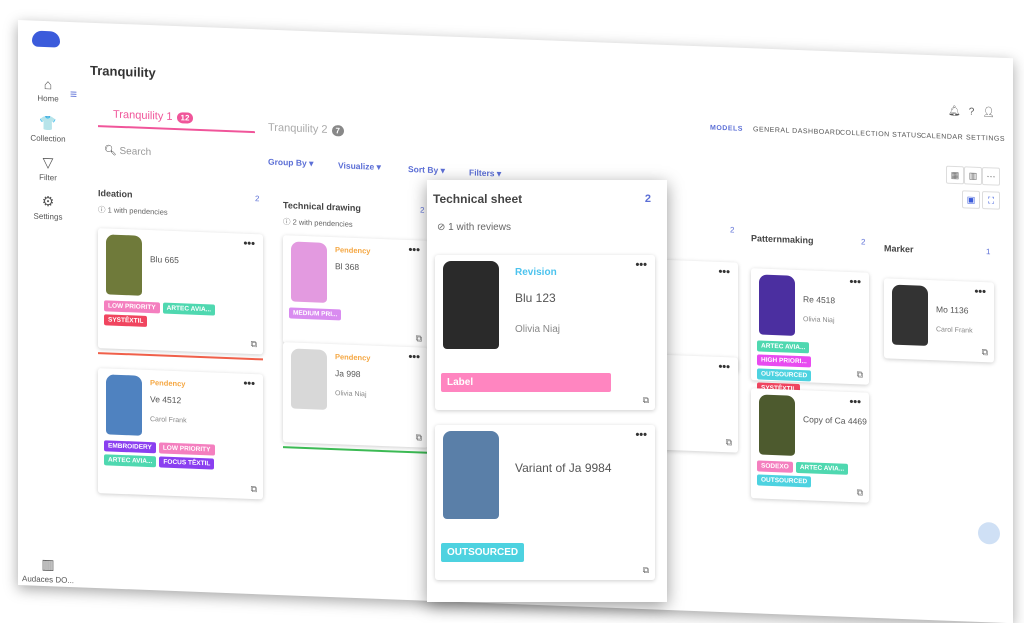 This screenshot has width=1024, height=623. Describe the element at coordinates (536, 272) in the screenshot. I see `status-label: Revision` at that location.